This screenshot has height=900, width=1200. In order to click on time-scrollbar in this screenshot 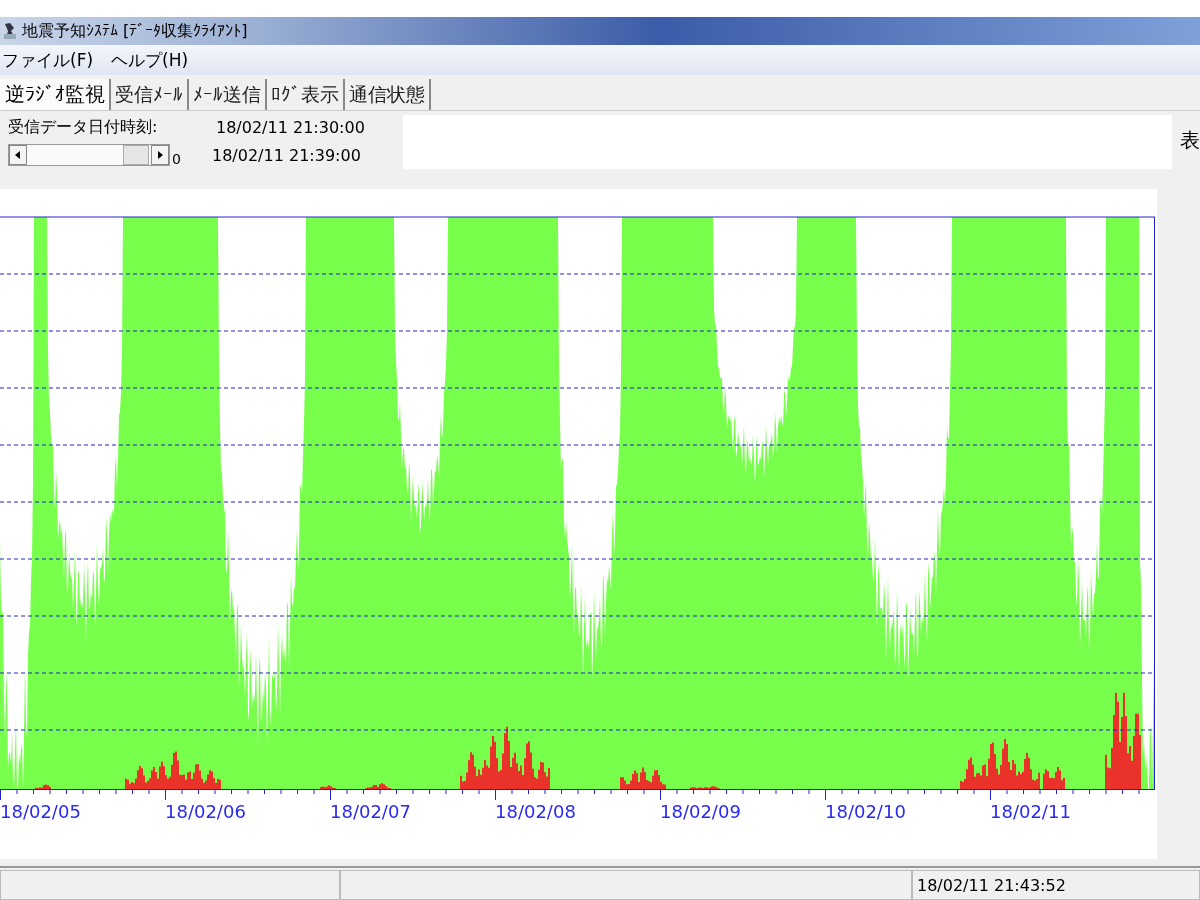, I will do `click(89, 155)`.